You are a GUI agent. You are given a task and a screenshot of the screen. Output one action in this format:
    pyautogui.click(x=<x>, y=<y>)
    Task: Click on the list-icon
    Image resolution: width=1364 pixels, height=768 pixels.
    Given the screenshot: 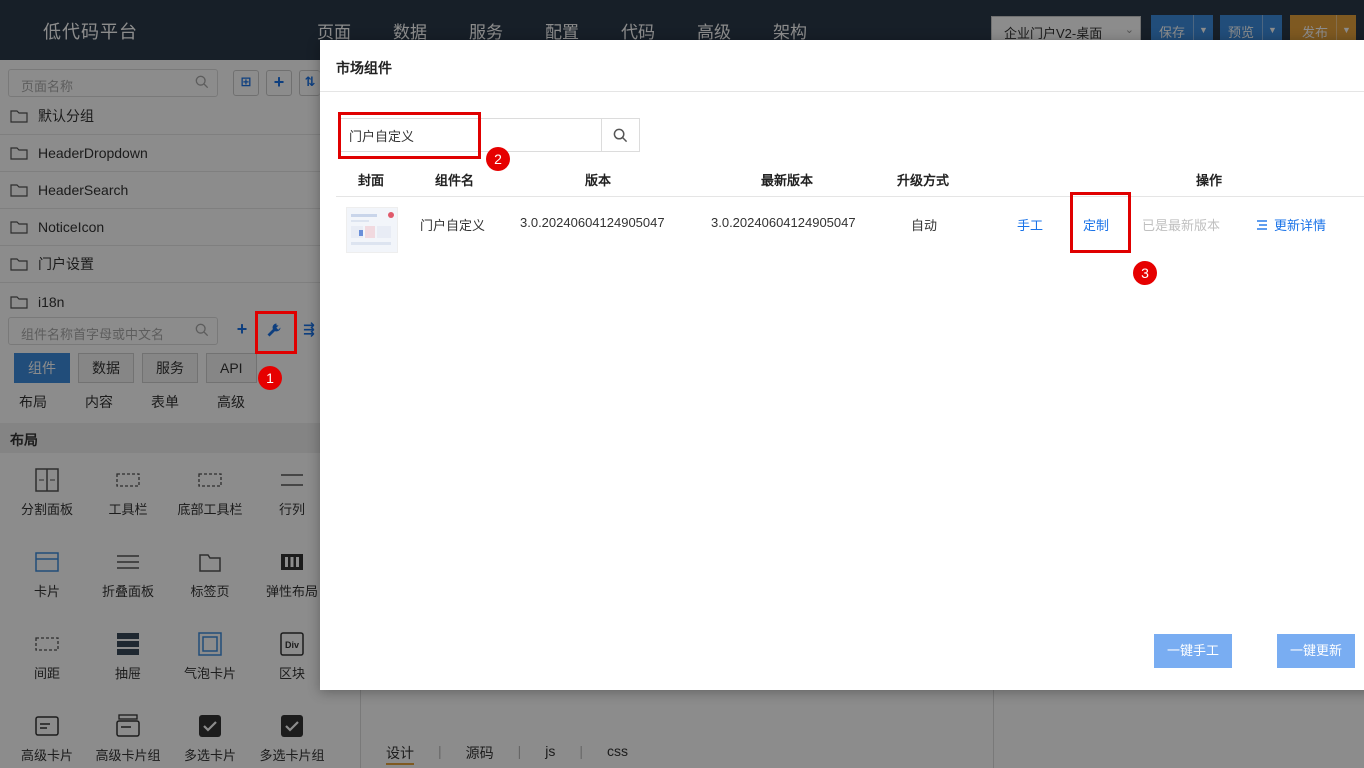 What is the action you would take?
    pyautogui.click(x=1262, y=225)
    